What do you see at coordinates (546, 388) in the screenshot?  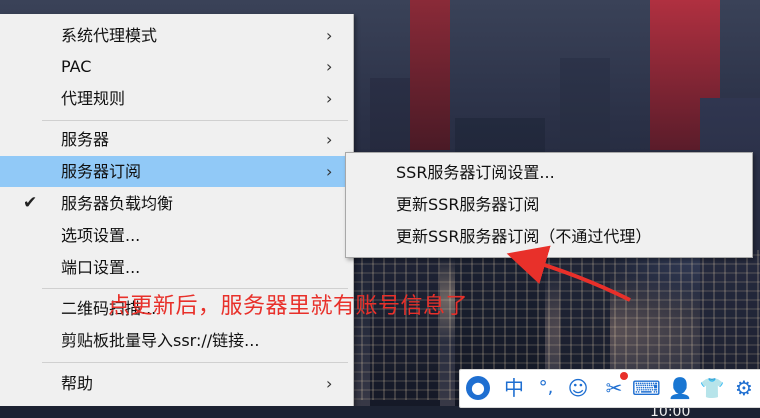 I see `punctuation-icon: °,` at bounding box center [546, 388].